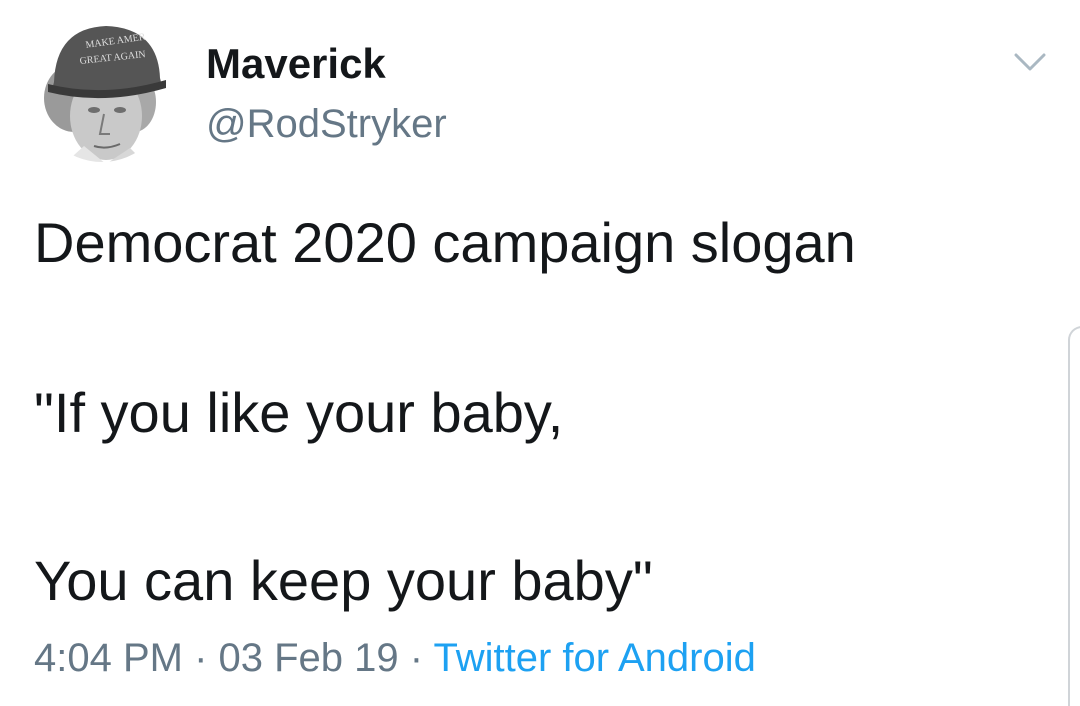 The width and height of the screenshot is (1080, 706). I want to click on display-name: Maverick, so click(296, 64).